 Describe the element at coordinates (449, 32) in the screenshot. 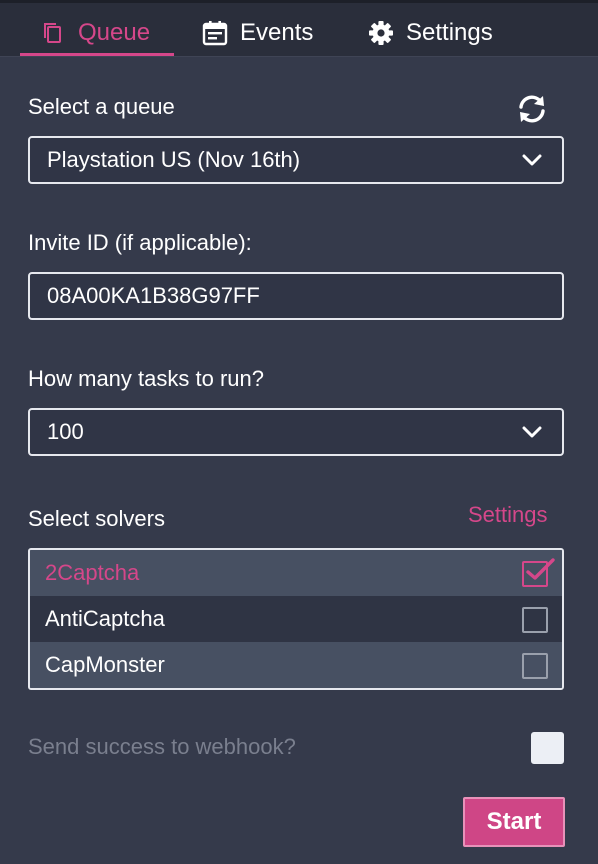

I see `tab-settings-label: Settings` at that location.